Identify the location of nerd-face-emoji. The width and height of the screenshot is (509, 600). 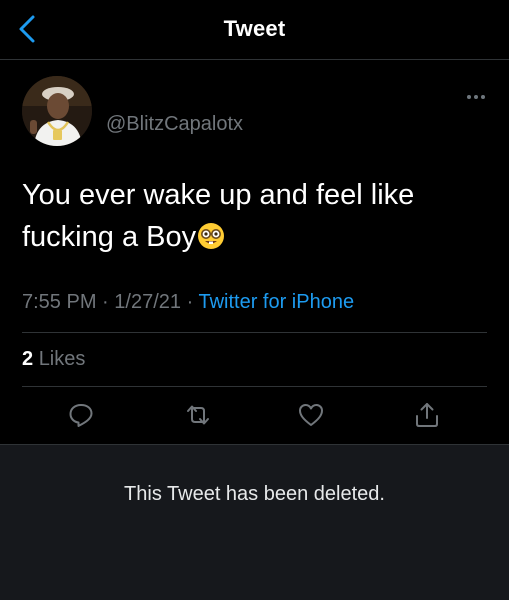
(211, 236).